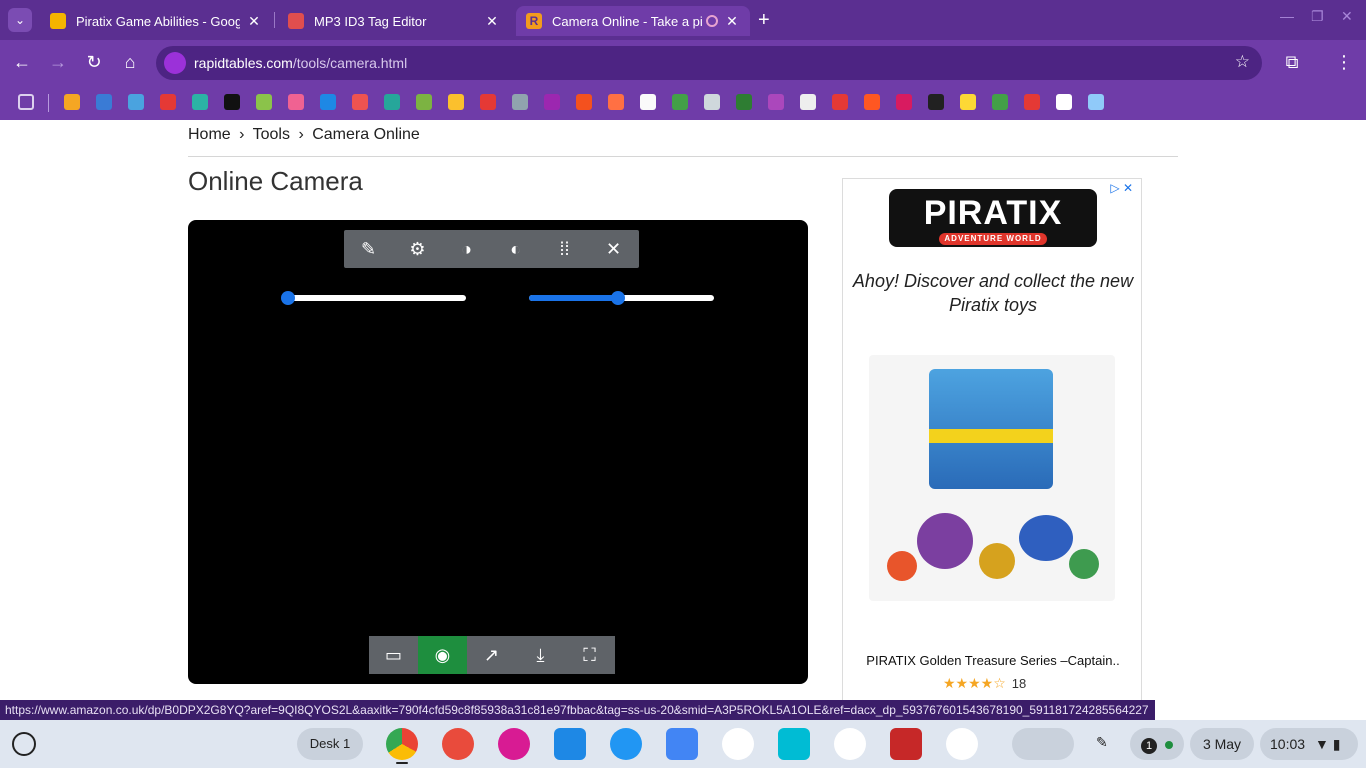  I want to click on toy-figure, so click(1046, 538).